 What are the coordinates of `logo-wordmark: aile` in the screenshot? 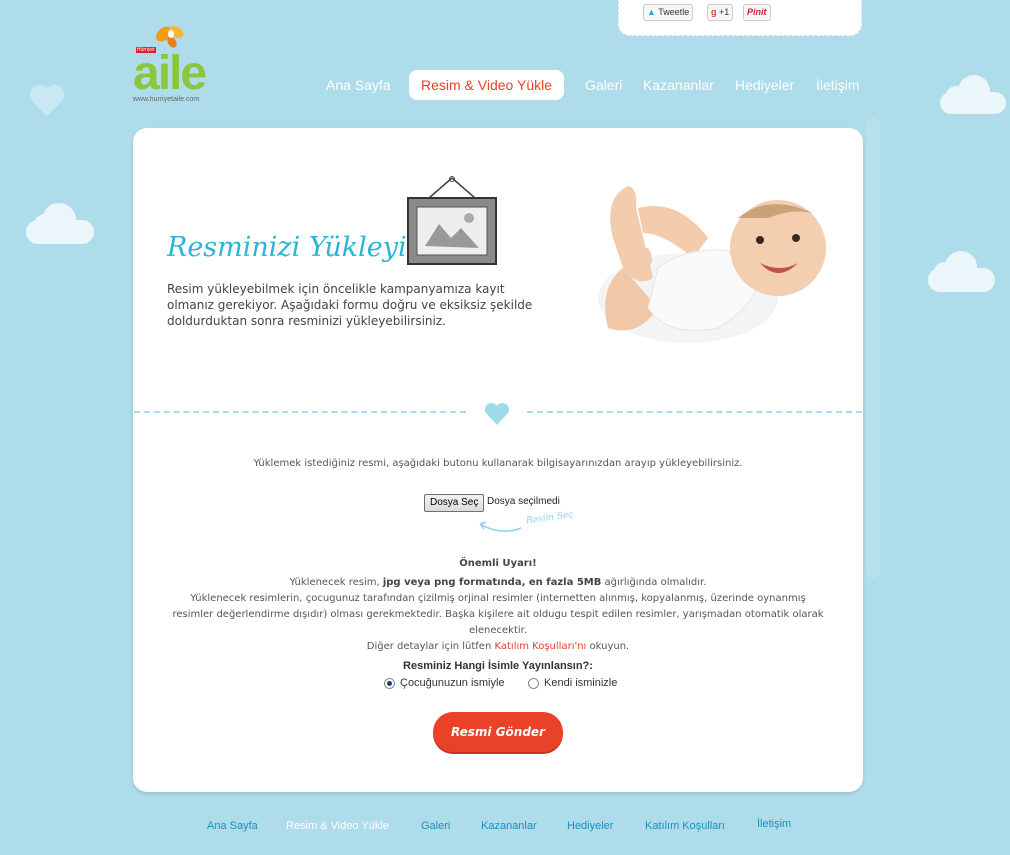 It's located at (170, 73).